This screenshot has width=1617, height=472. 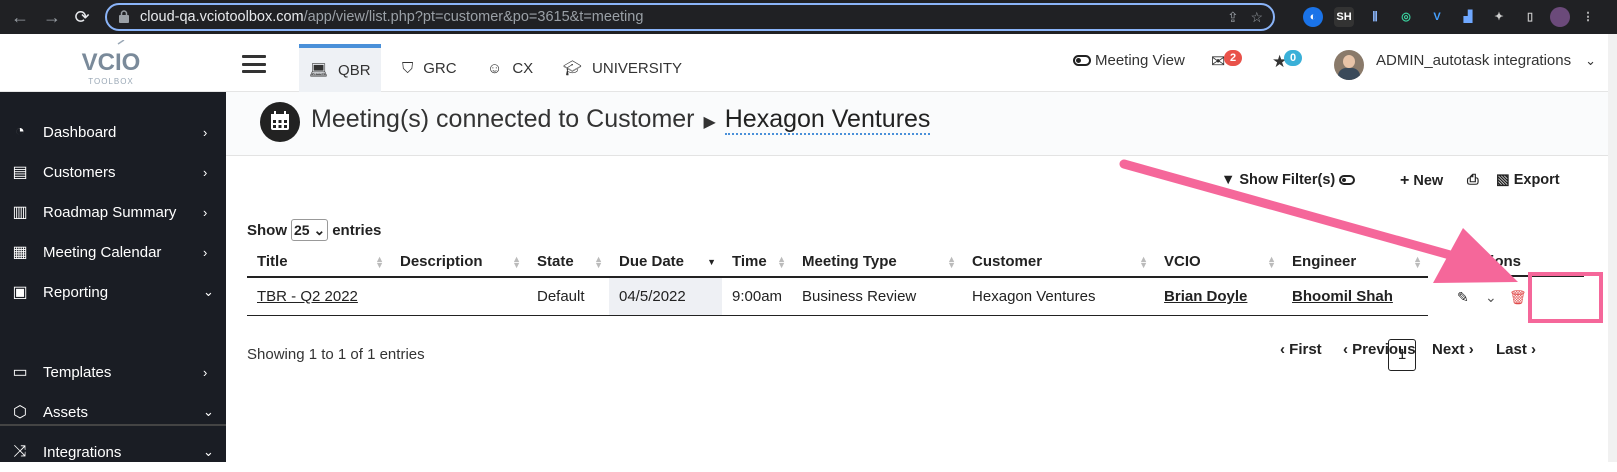 What do you see at coordinates (1301, 349) in the screenshot?
I see `pagination-first: ‹ First` at bounding box center [1301, 349].